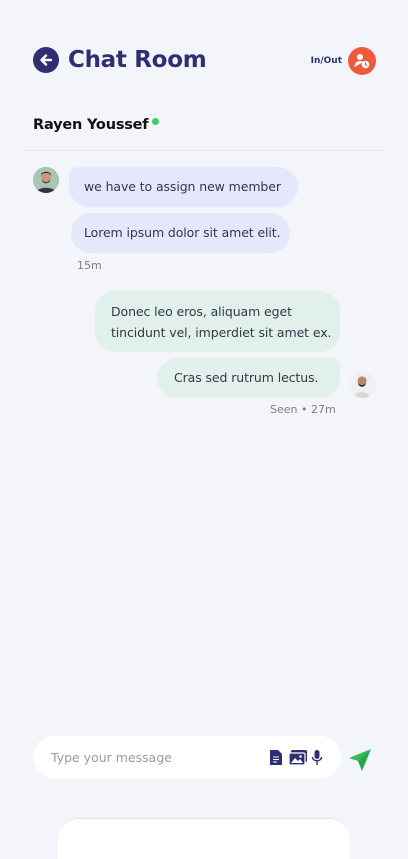  Describe the element at coordinates (276, 759) in the screenshot. I see `document-icon` at that location.